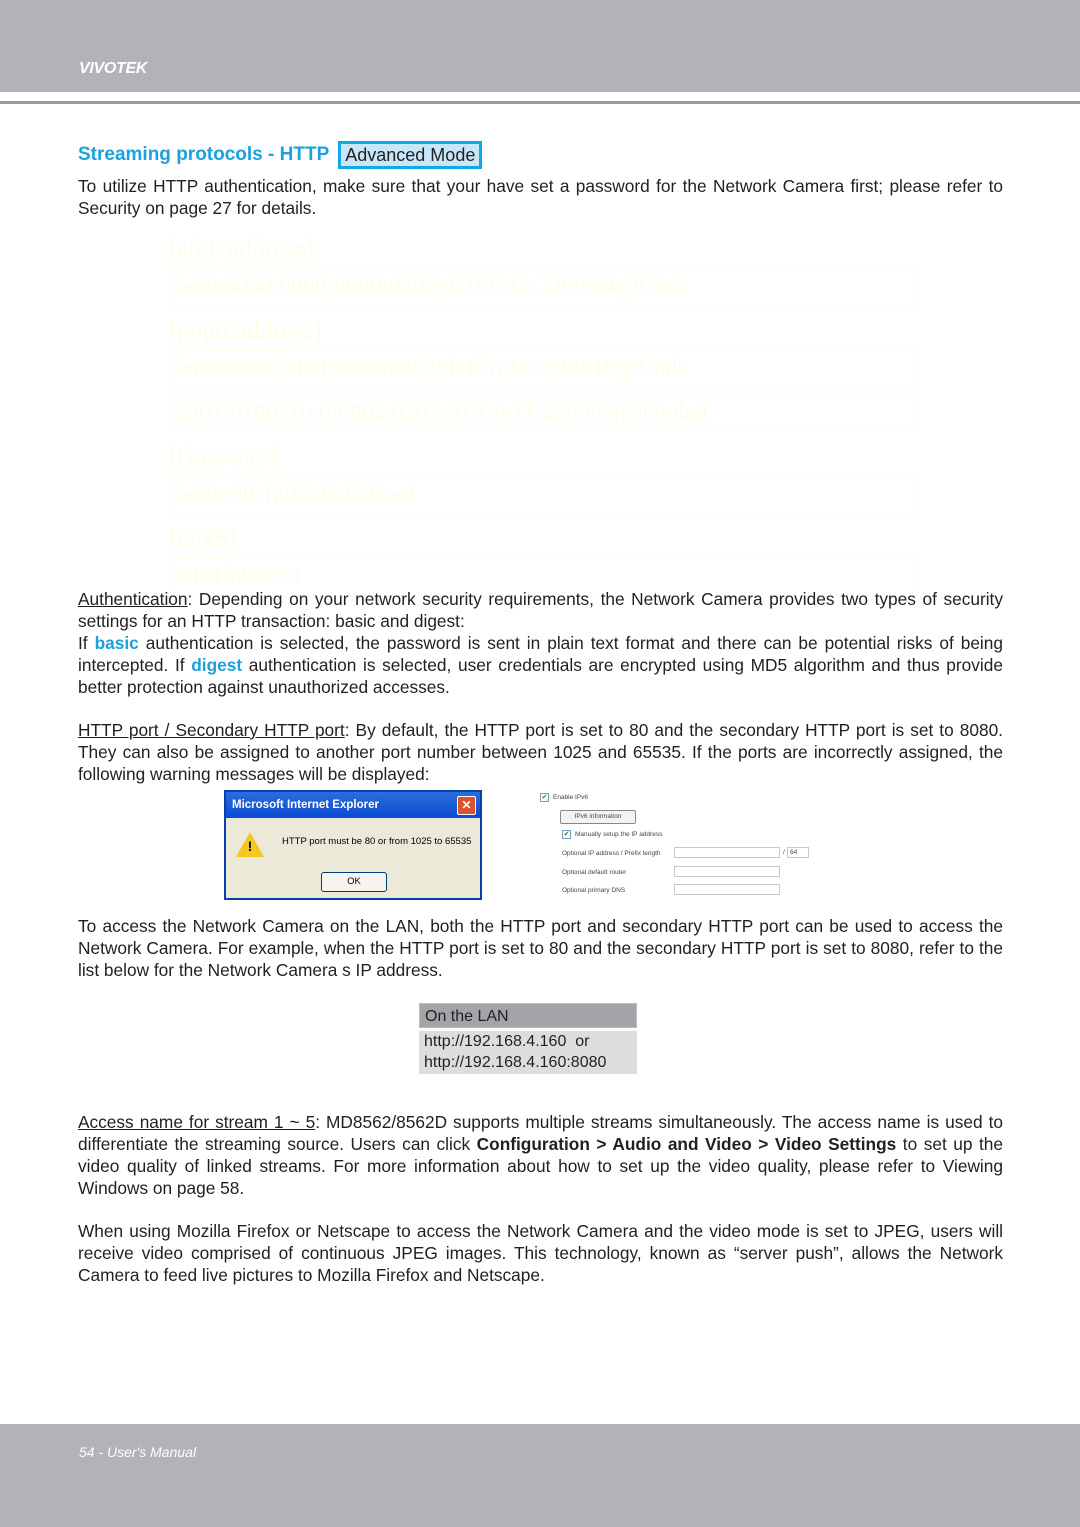 This screenshot has height=1527, width=1080. What do you see at coordinates (540, 46) in the screenshot?
I see `page-header: VIVOTEK` at bounding box center [540, 46].